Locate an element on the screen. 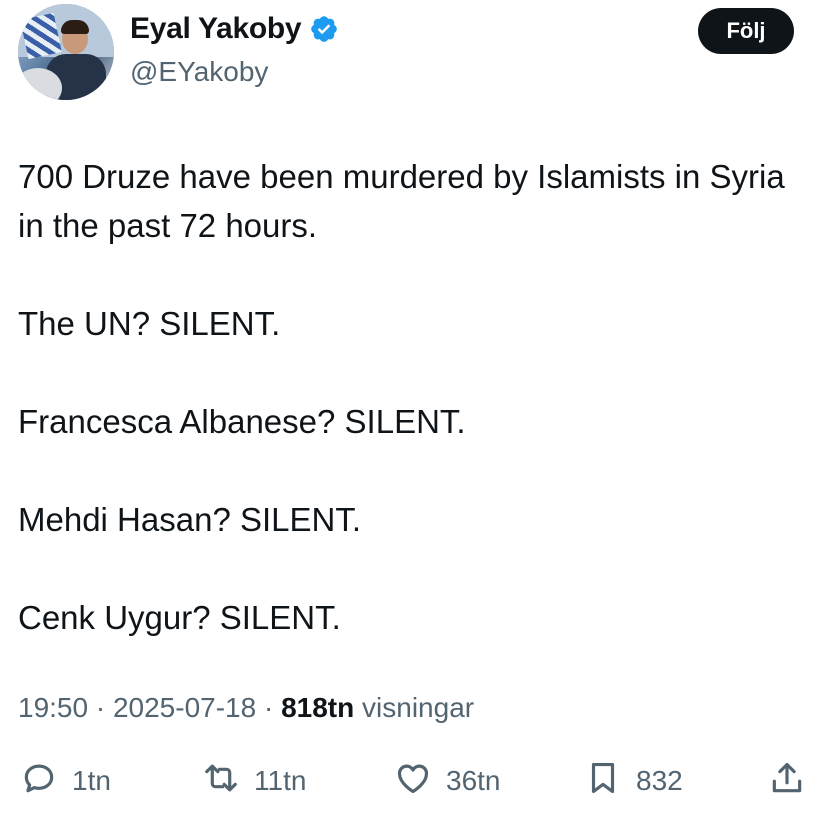 This screenshot has width=828, height=818. share-icon is located at coordinates (787, 781).